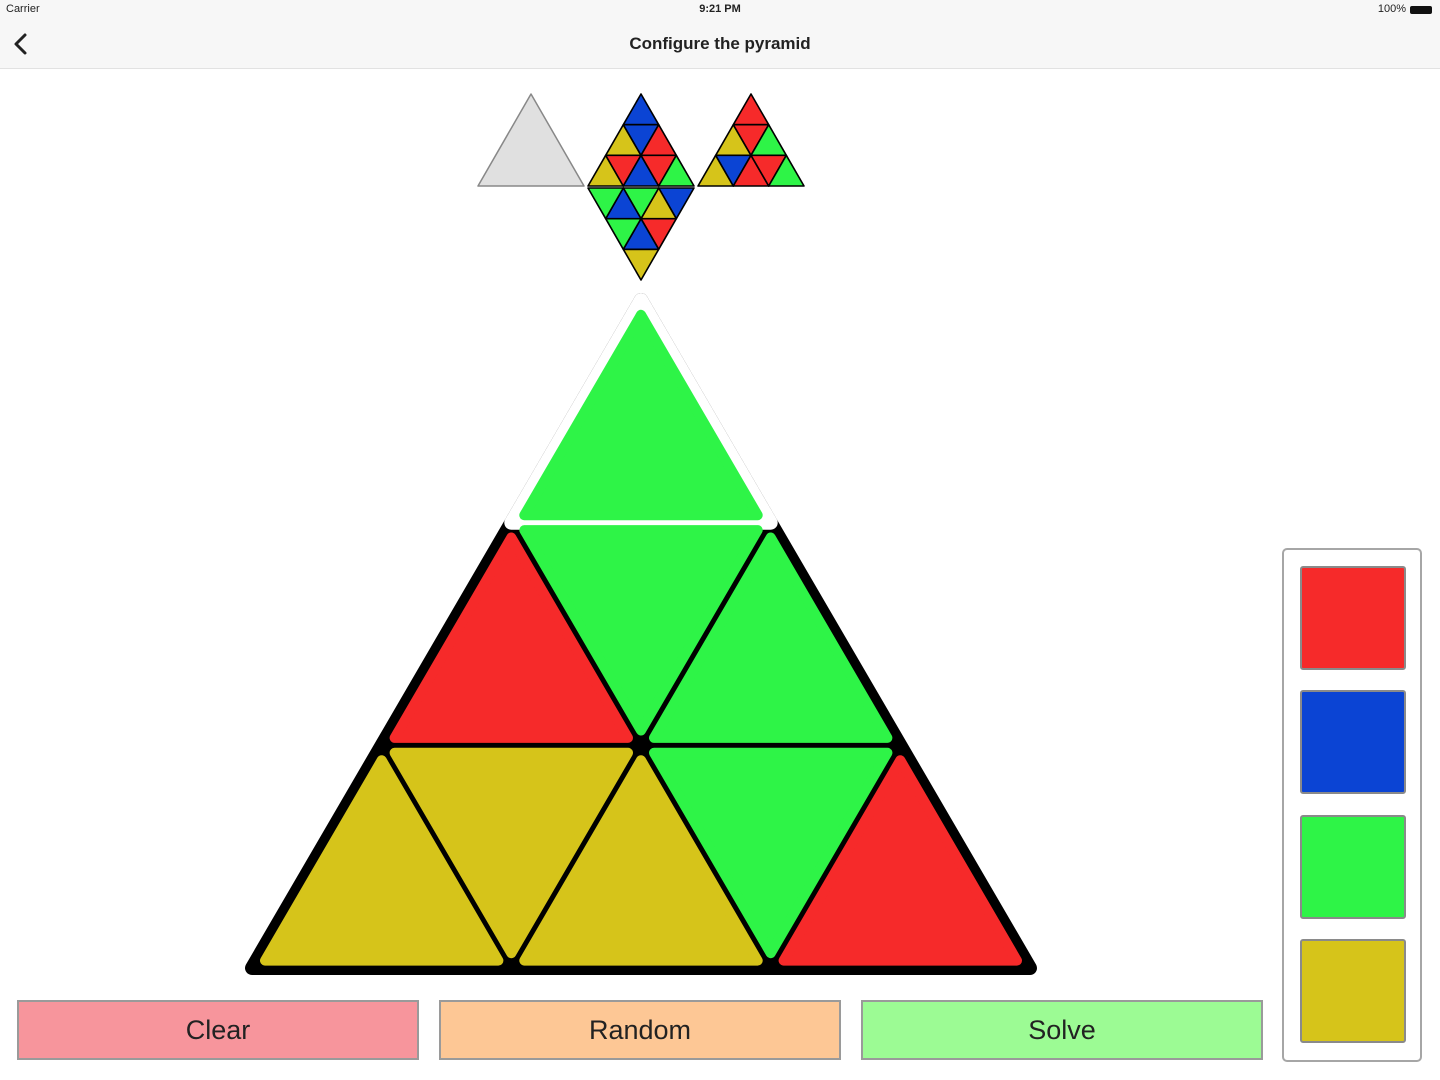  What do you see at coordinates (1062, 1030) in the screenshot?
I see `solve-button: Solve` at bounding box center [1062, 1030].